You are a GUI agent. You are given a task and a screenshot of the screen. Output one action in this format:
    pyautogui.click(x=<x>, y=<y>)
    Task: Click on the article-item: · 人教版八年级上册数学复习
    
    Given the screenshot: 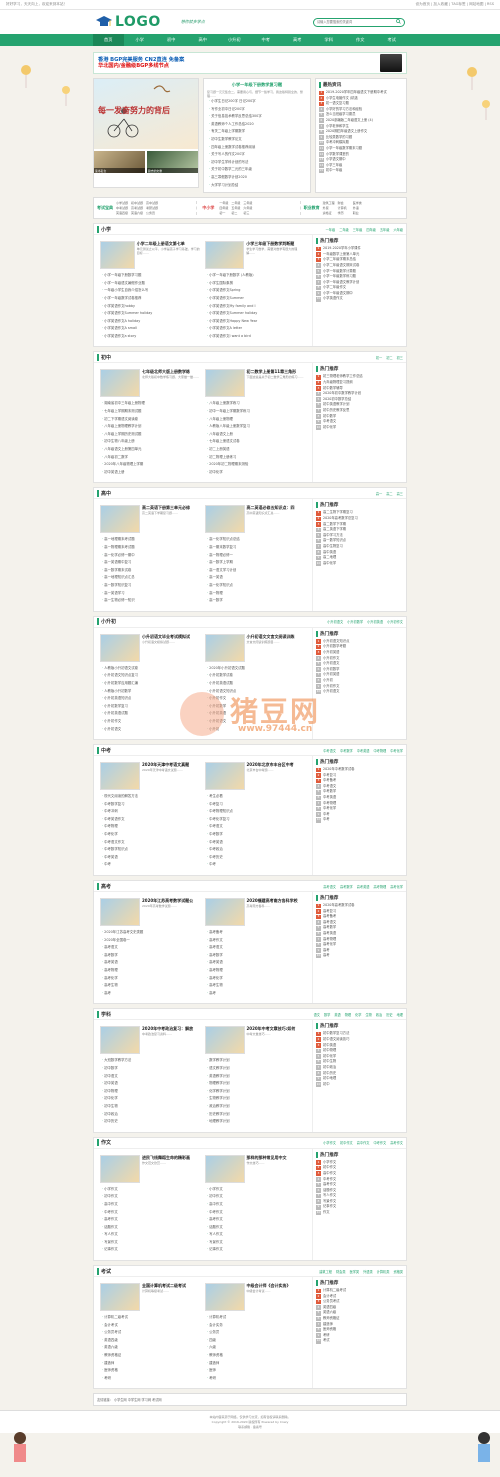 What is the action you would take?
    pyautogui.click(x=255, y=427)
    